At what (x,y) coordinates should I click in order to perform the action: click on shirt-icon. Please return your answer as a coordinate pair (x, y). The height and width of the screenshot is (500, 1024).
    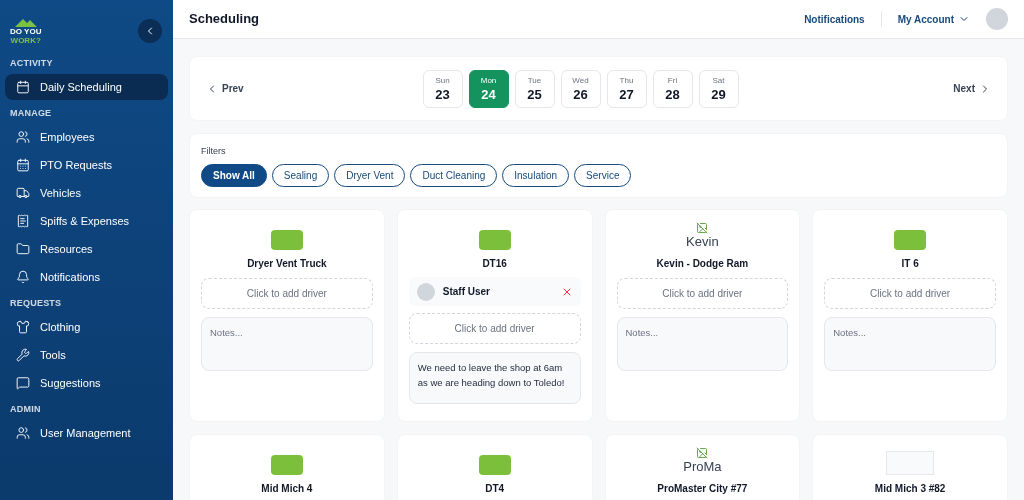
    Looking at the image, I should click on (23, 327).